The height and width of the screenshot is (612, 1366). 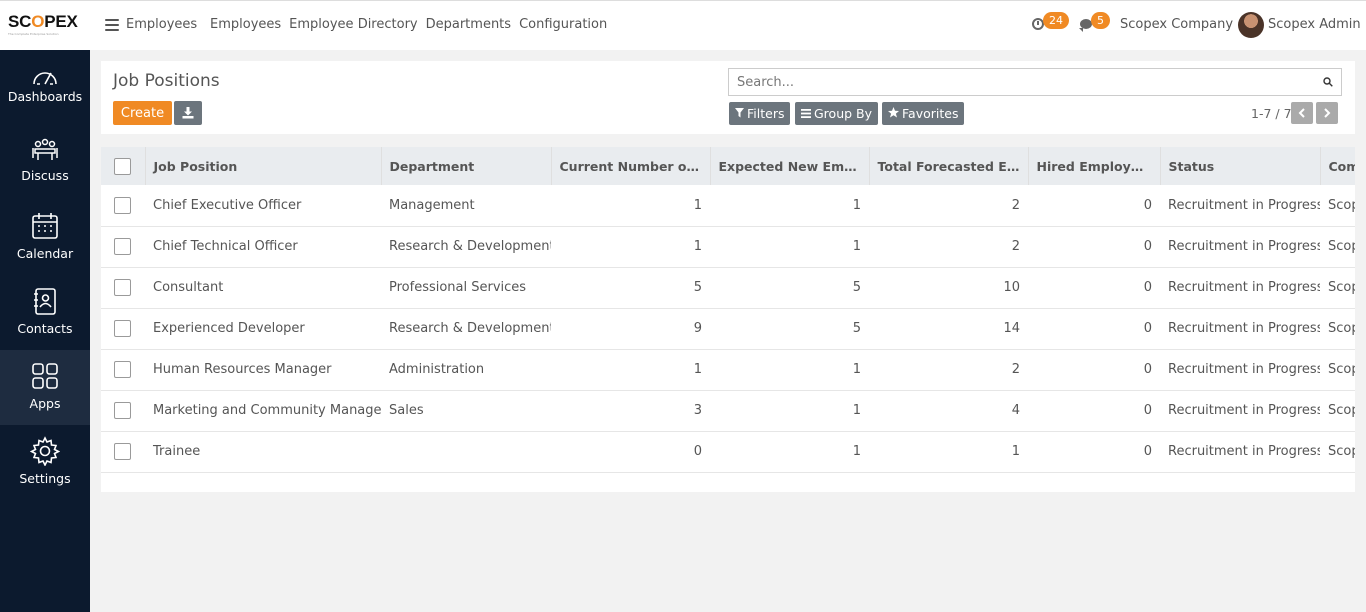 I want to click on scopex-logo: SCOPEX The Complete Enterprise Solution, so click(x=46, y=25).